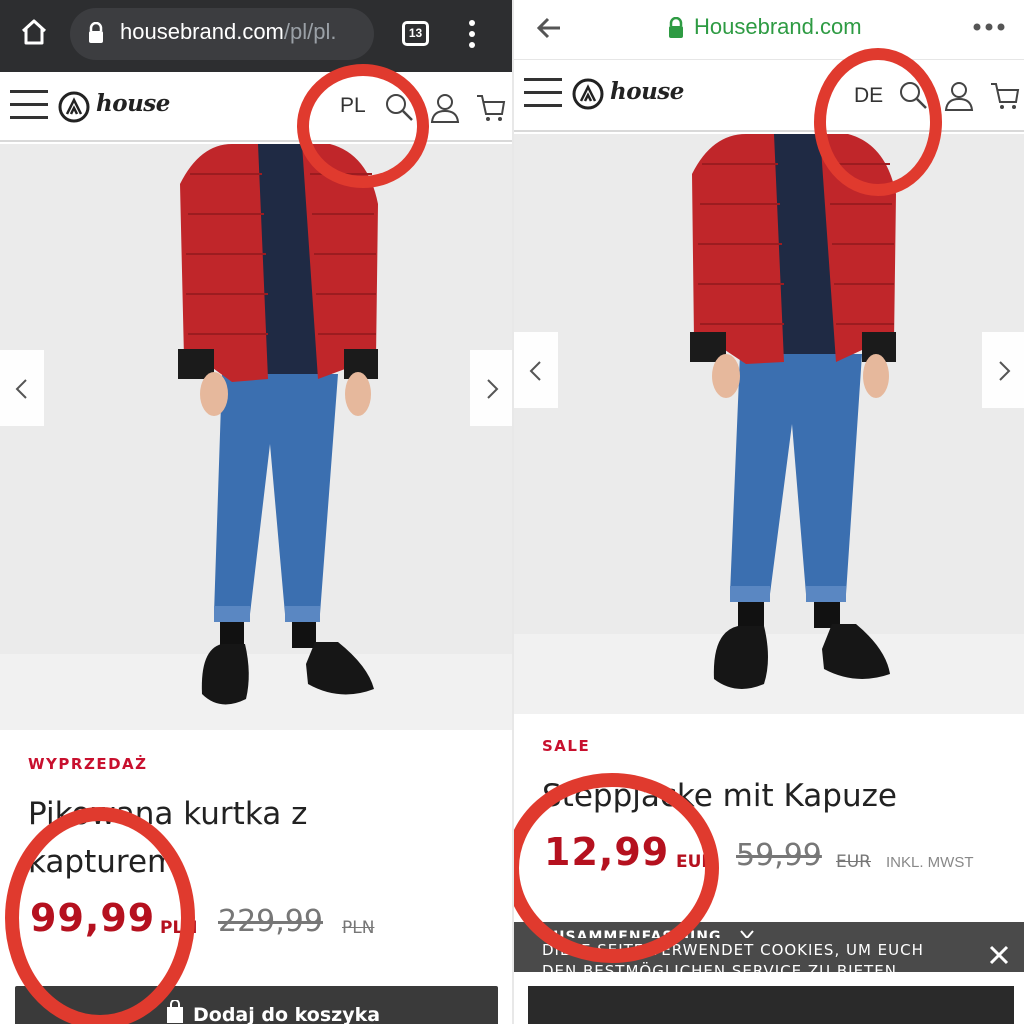  I want to click on add-to-cart-button: Dodaj do koszyka, so click(256, 1005).